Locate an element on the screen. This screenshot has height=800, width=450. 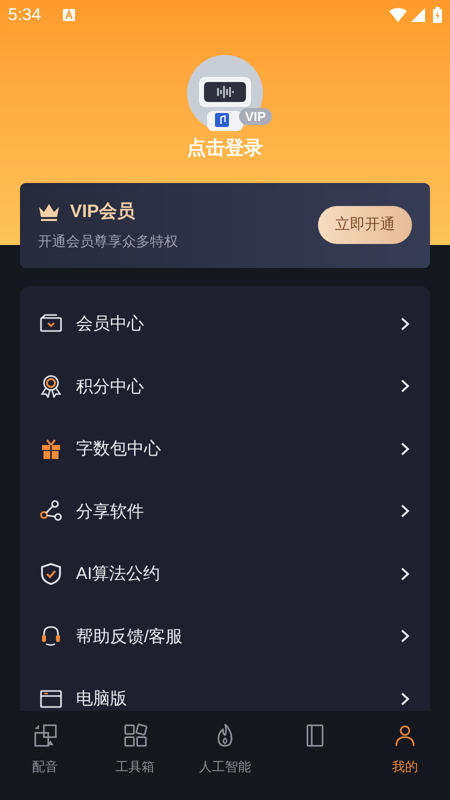
menu-item: AI算法公约 is located at coordinates (225, 573).